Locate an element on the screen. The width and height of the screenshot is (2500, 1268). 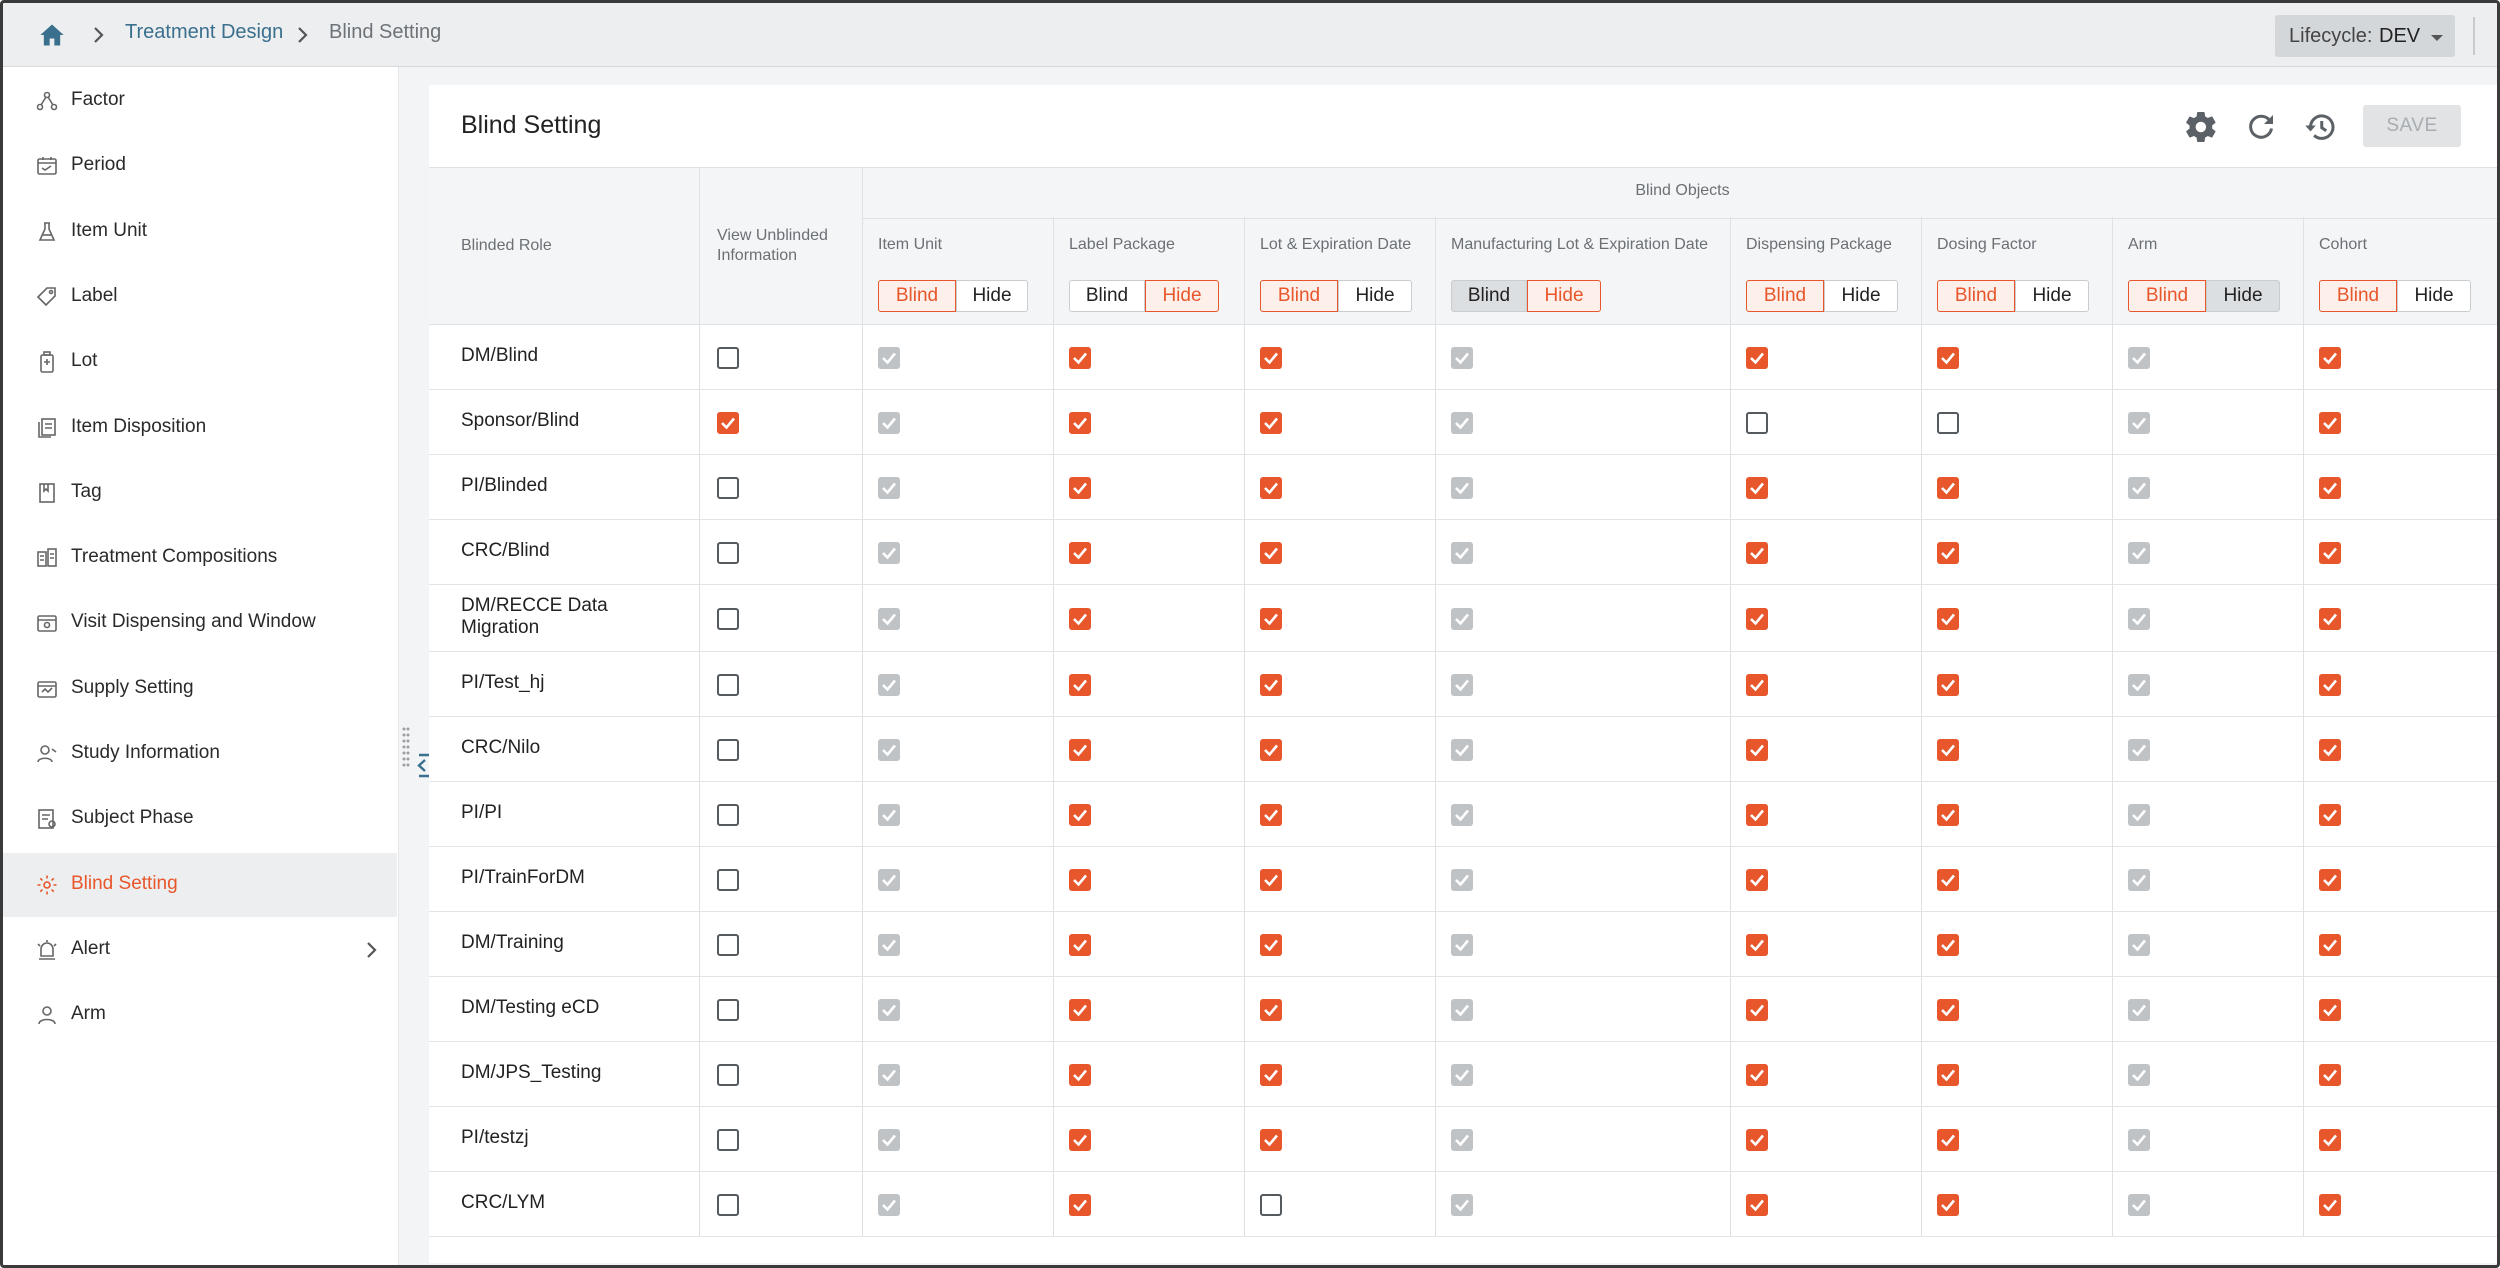
sidebar-item-supply-setting: Supply Setting is located at coordinates (200, 689).